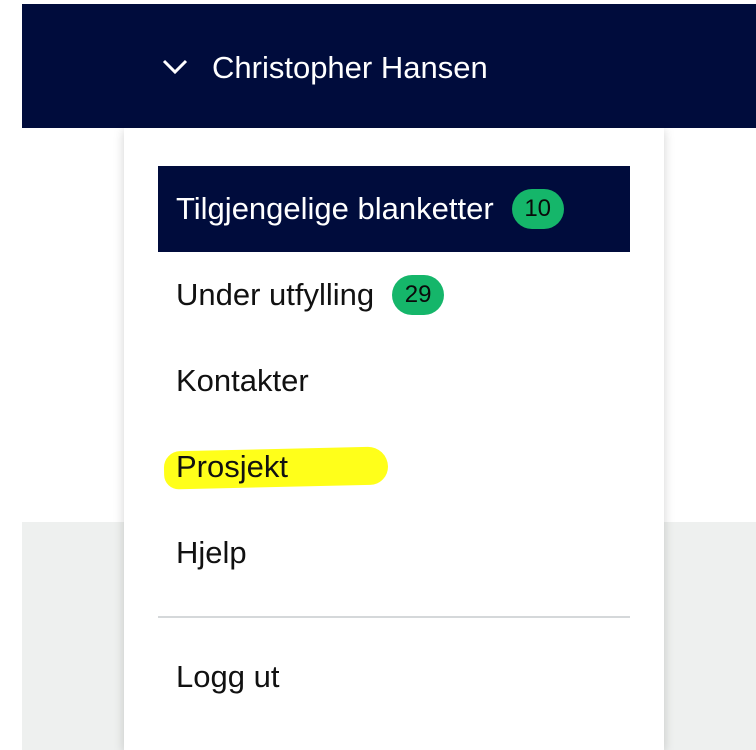 The height and width of the screenshot is (750, 756). I want to click on count-badge: 10, so click(537, 209).